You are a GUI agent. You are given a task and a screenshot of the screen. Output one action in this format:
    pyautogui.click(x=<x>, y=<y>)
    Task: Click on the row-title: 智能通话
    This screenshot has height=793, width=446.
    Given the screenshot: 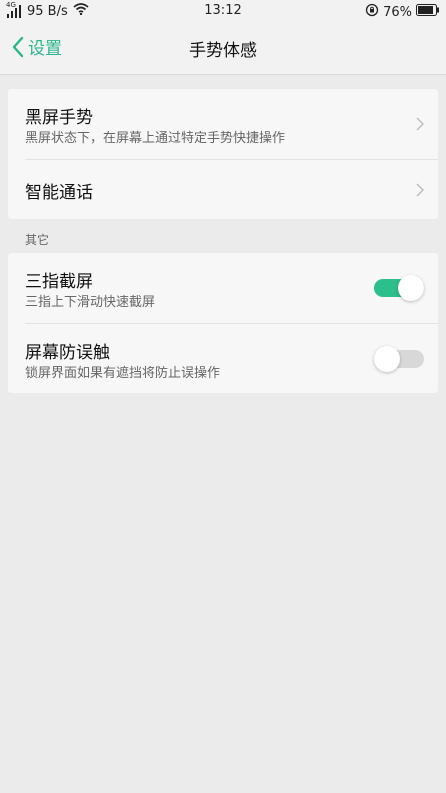 What is the action you would take?
    pyautogui.click(x=59, y=193)
    